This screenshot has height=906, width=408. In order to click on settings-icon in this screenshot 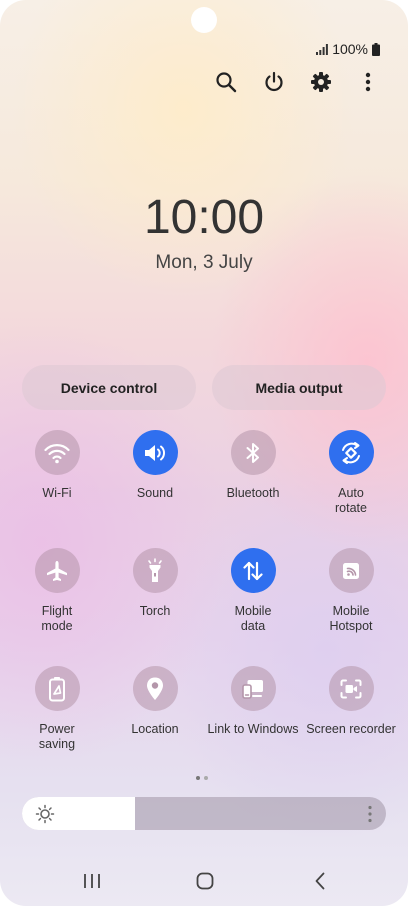, I will do `click(321, 82)`.